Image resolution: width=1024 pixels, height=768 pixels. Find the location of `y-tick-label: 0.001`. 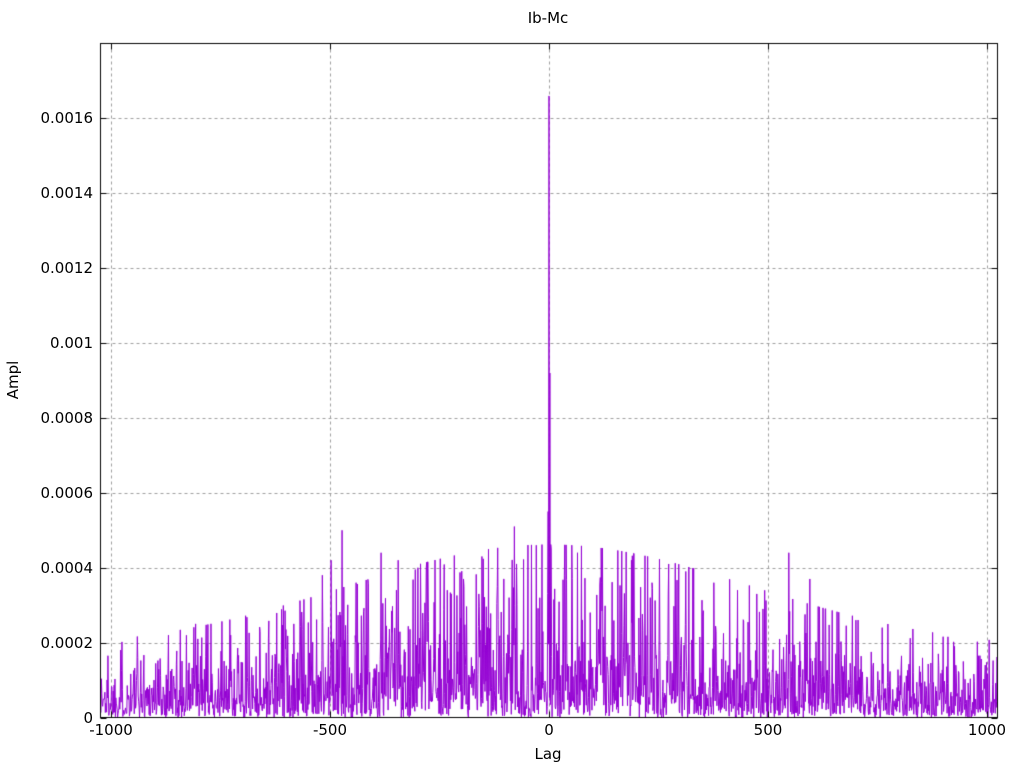

y-tick-label: 0.001 is located at coordinates (71, 343).